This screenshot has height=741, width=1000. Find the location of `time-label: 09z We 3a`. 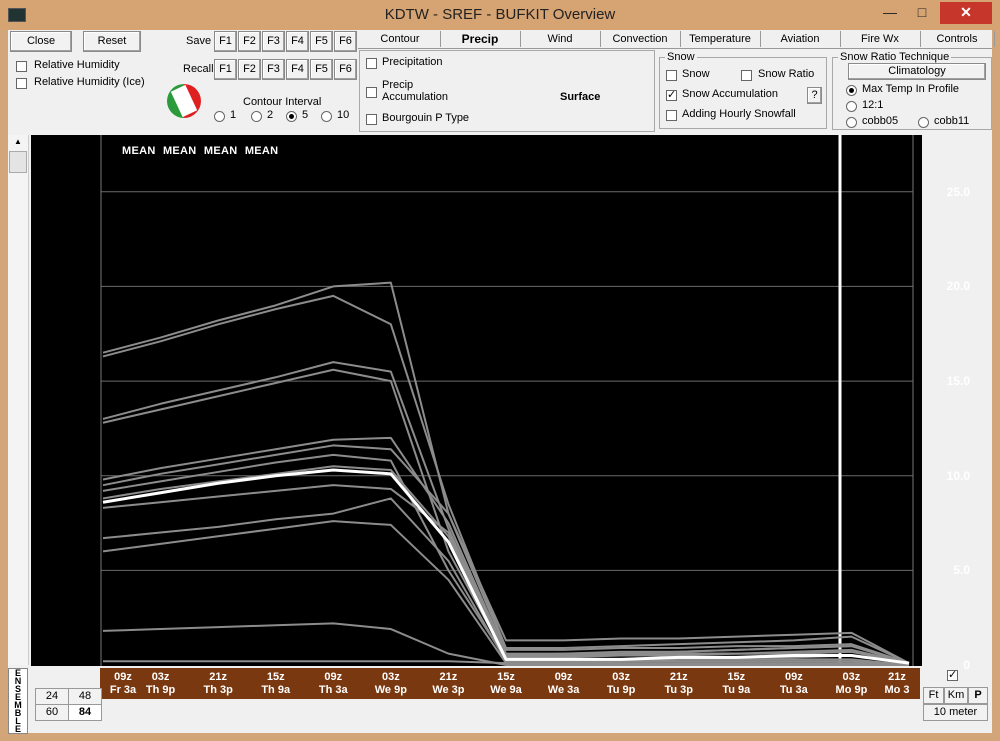

time-label: 09z We 3a is located at coordinates (564, 684).